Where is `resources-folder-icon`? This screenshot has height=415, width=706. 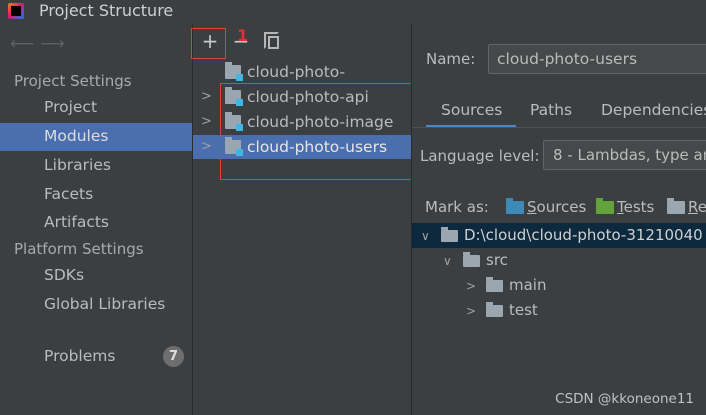 resources-folder-icon is located at coordinates (676, 206).